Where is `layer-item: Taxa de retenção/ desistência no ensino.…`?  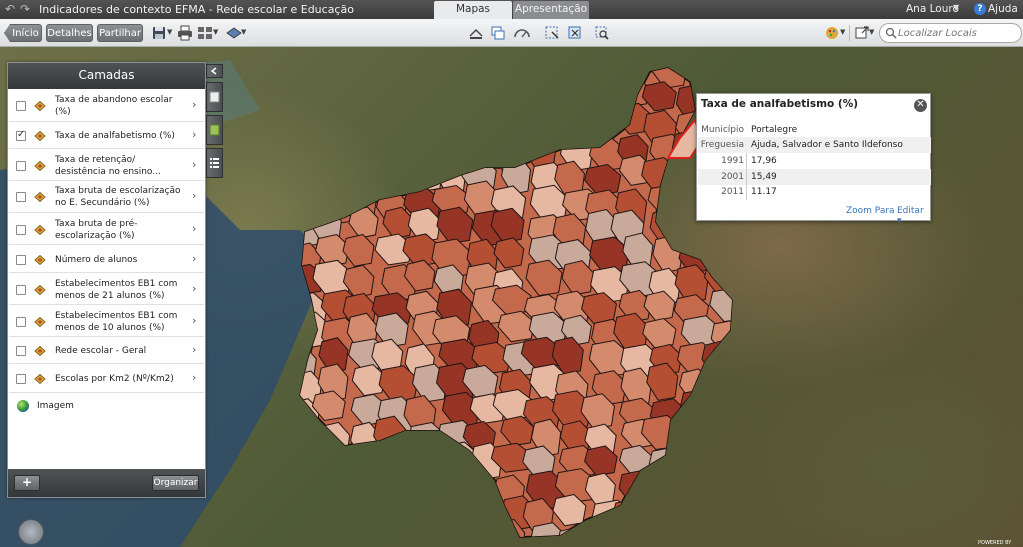 layer-item: Taxa de retenção/ desistência no ensino.… is located at coordinates (106, 165).